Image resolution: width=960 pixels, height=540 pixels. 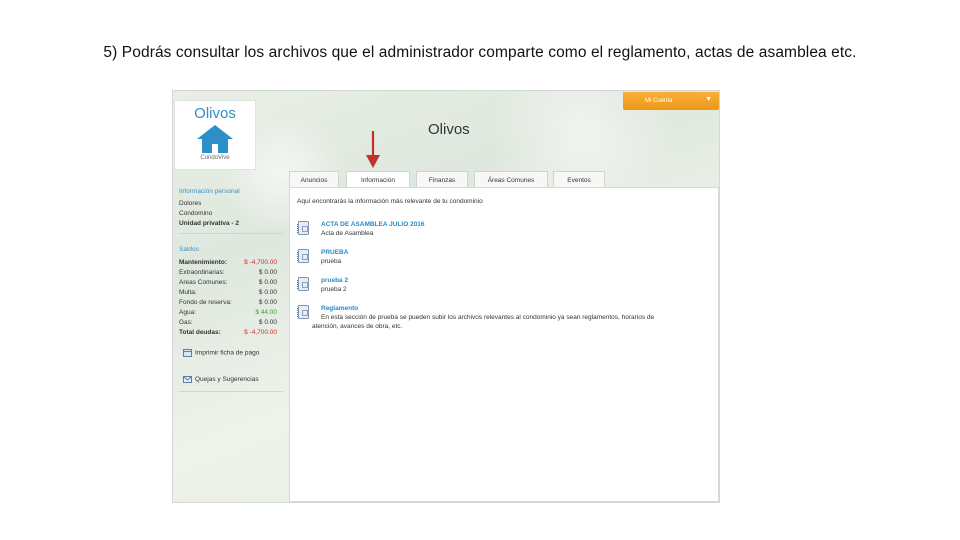 I want to click on personal-role: Condomino, so click(x=196, y=213).